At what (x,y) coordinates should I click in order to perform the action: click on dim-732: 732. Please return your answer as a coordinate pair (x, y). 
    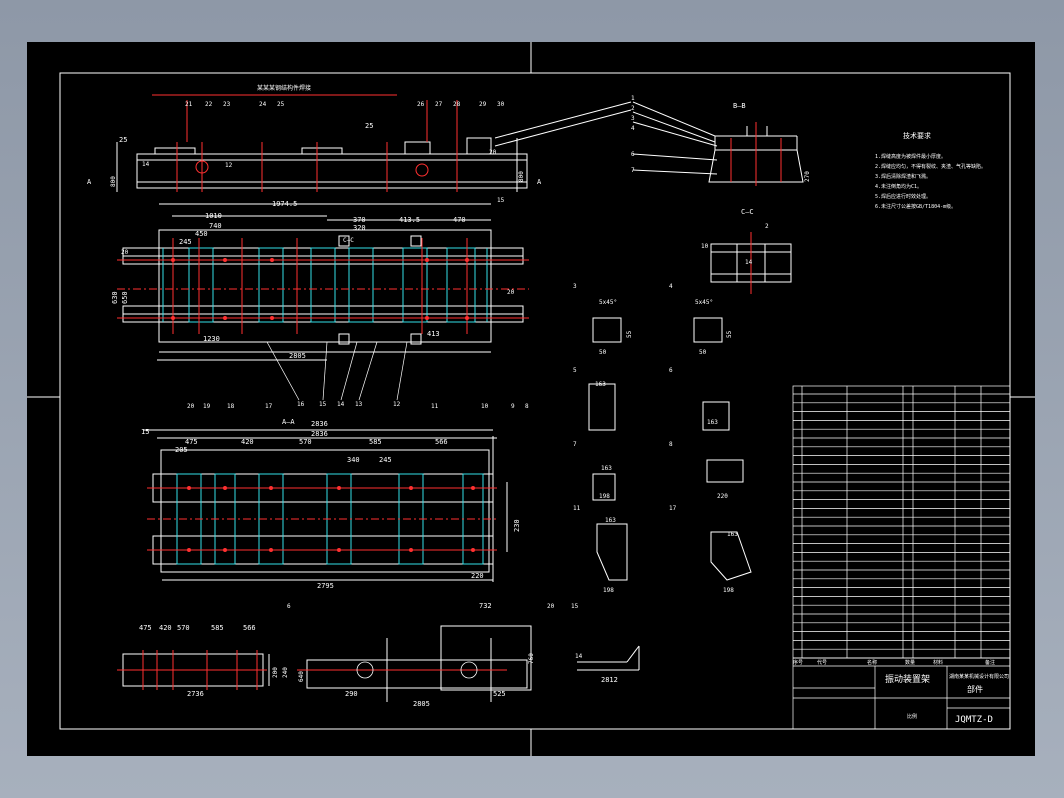
    Looking at the image, I should click on (485, 606).